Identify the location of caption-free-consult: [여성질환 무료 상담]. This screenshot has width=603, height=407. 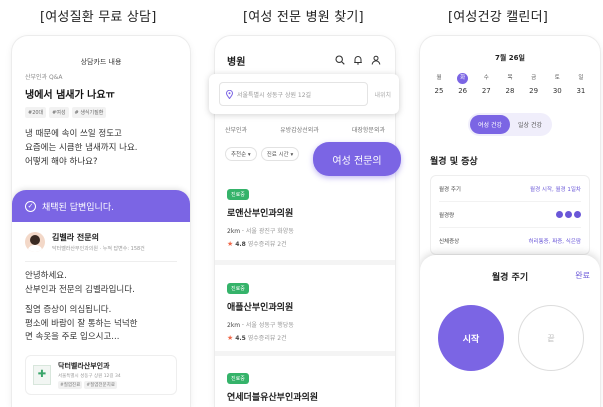
(98, 17).